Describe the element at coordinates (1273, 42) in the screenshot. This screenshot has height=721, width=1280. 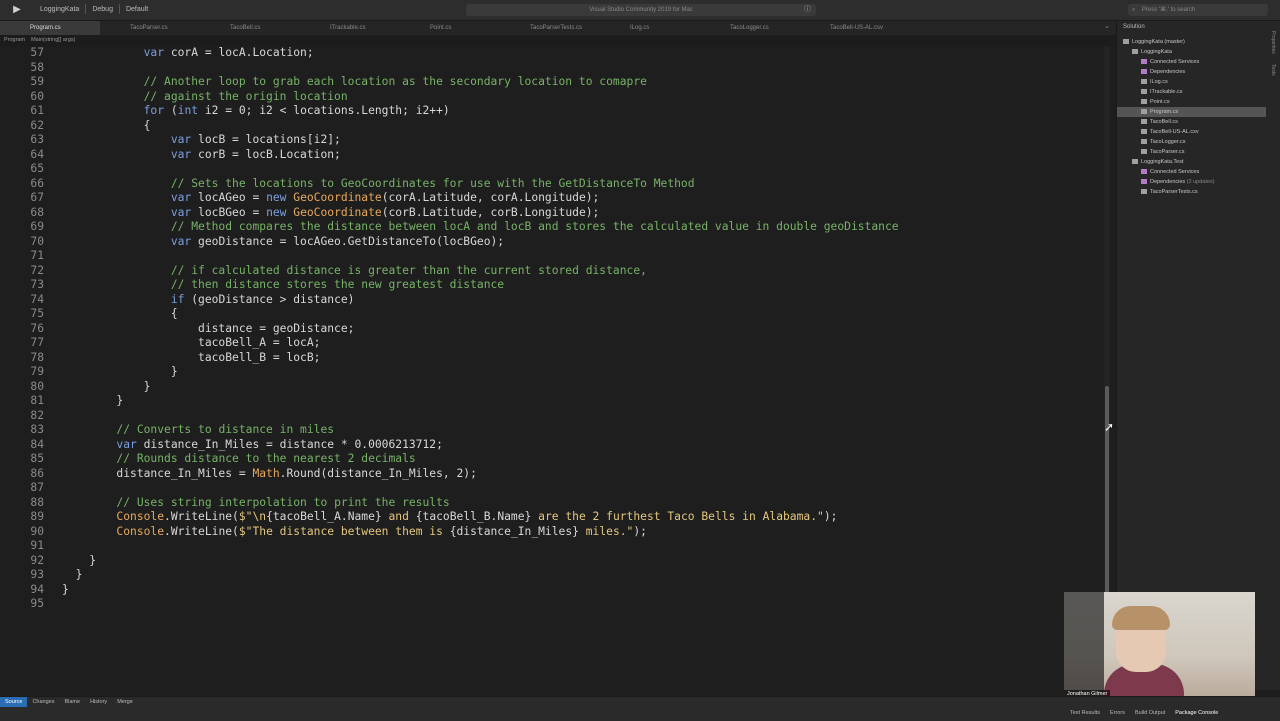
I see `pad-properties: Properties` at that location.